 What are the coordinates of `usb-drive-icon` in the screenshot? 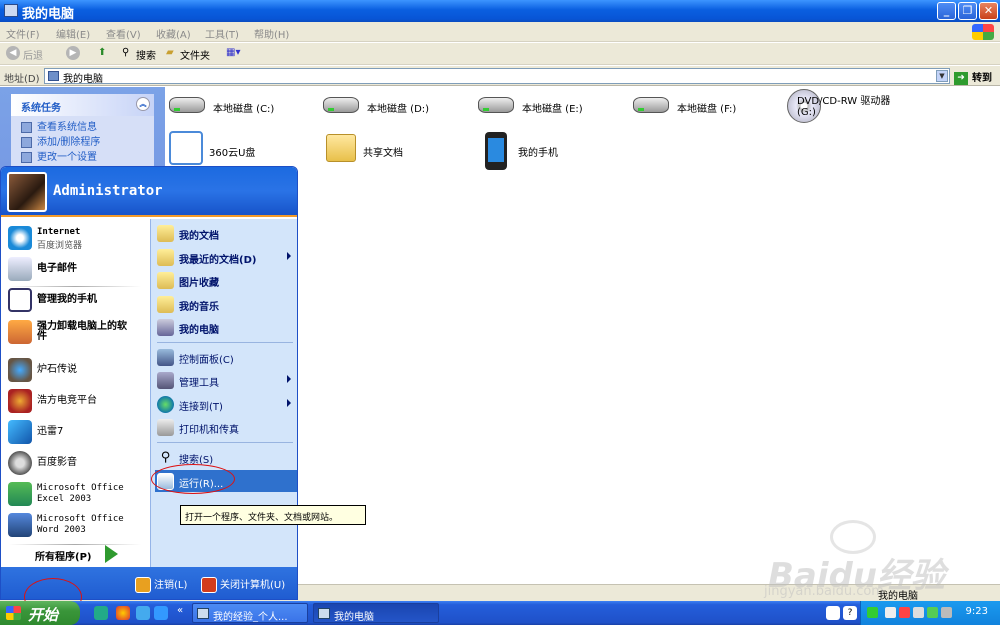 It's located at (186, 148).